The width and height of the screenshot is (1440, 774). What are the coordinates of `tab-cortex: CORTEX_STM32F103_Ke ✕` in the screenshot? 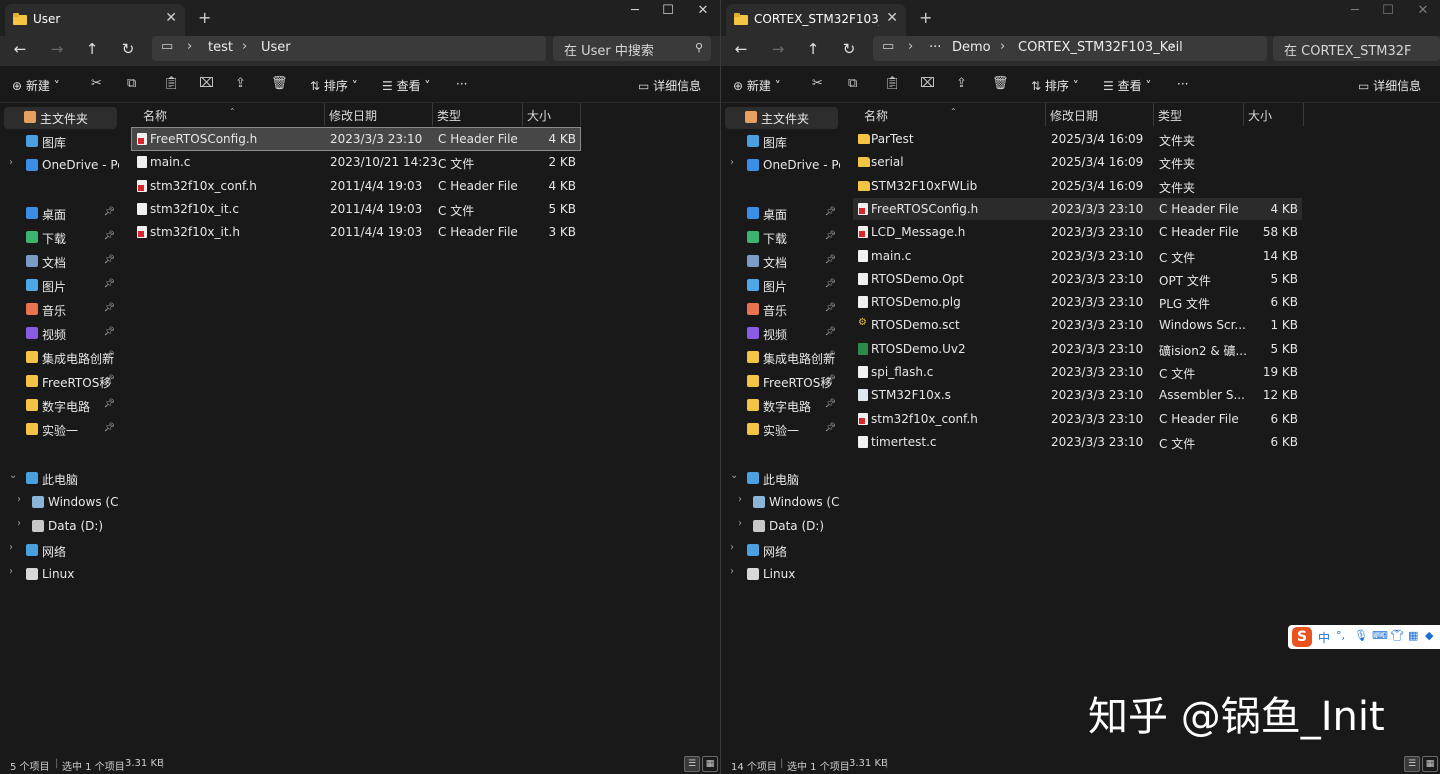 It's located at (816, 20).